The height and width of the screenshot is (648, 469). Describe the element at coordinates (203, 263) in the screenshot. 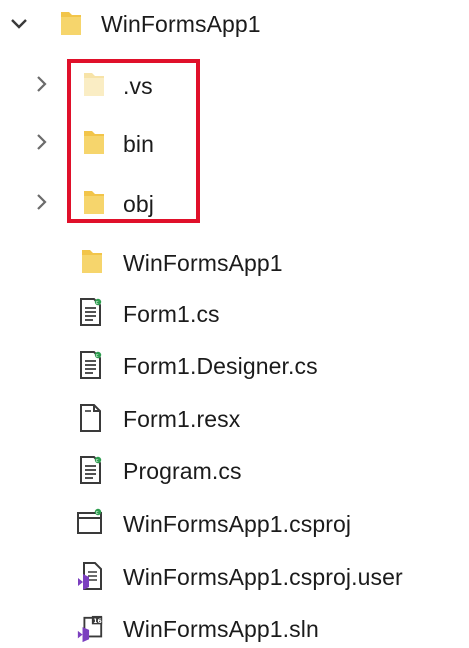

I see `tree-item-label: WinFormsApp1` at that location.